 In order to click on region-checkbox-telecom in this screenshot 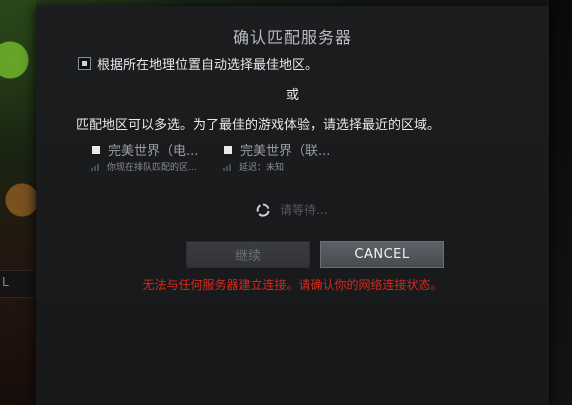, I will do `click(96, 149)`.